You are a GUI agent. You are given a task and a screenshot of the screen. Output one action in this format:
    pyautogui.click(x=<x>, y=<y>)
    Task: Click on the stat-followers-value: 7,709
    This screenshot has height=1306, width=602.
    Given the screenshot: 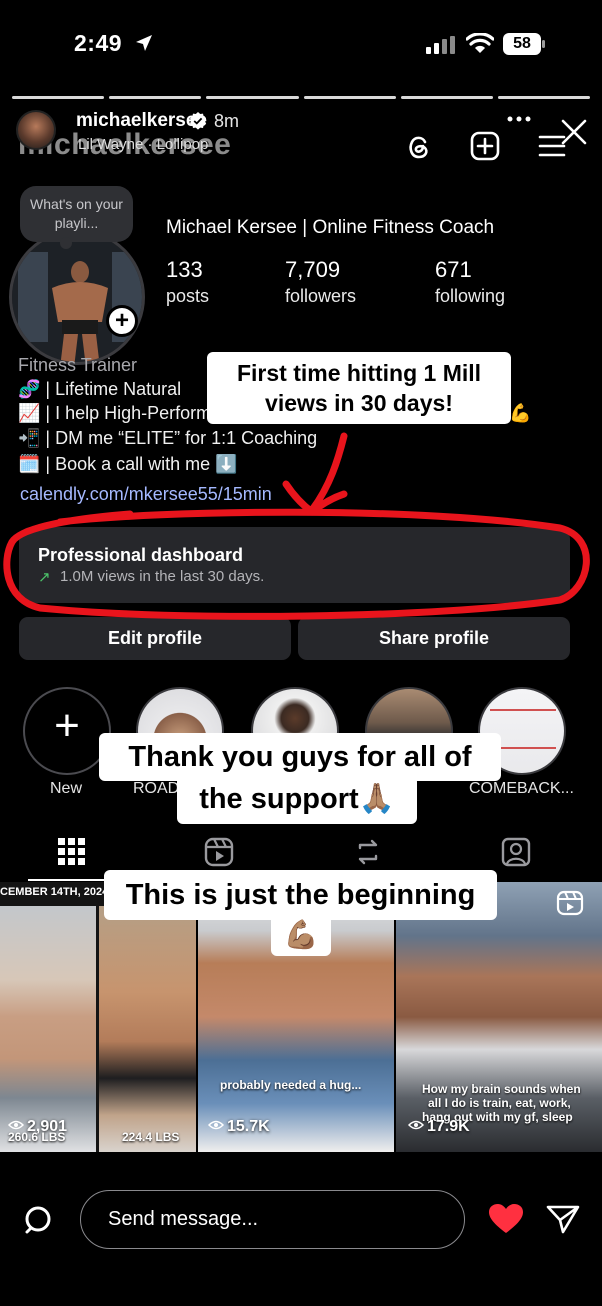 What is the action you would take?
    pyautogui.click(x=313, y=269)
    